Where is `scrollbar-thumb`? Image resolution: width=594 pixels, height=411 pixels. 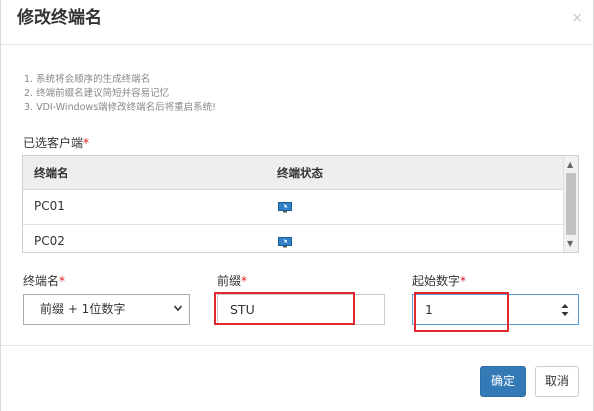
scrollbar-thumb is located at coordinates (571, 204).